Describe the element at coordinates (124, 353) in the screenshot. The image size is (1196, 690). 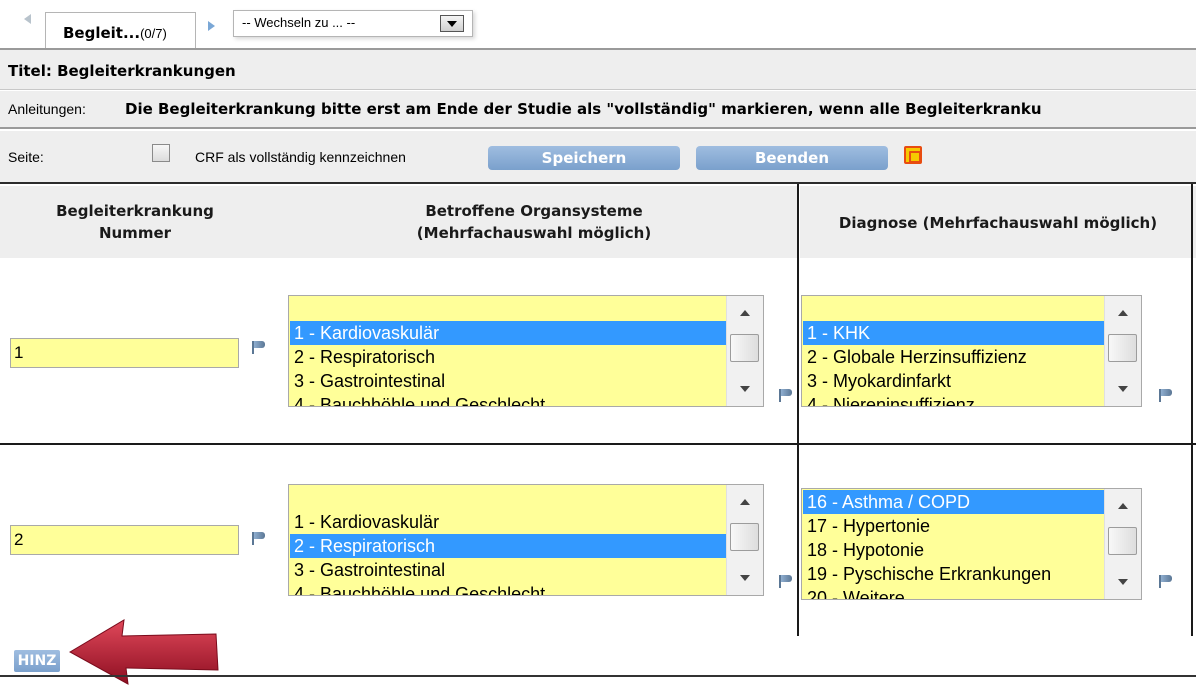
I see `number-input-1: 1` at that location.